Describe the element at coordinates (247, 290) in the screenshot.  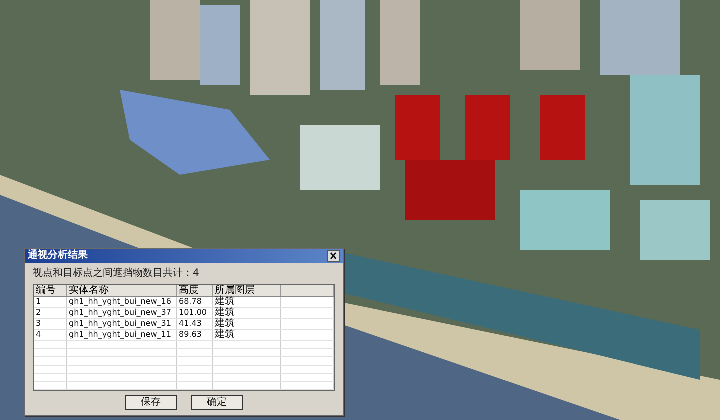
I see `column-header: 所属图层` at that location.